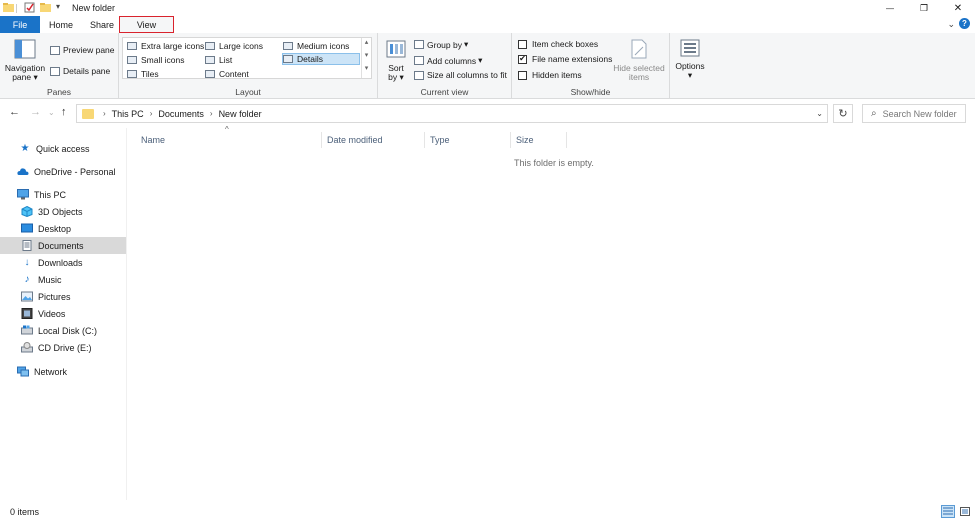 This screenshot has width=975, height=519. Describe the element at coordinates (639, 77) in the screenshot. I see `hide-selected-label-2: items` at that location.